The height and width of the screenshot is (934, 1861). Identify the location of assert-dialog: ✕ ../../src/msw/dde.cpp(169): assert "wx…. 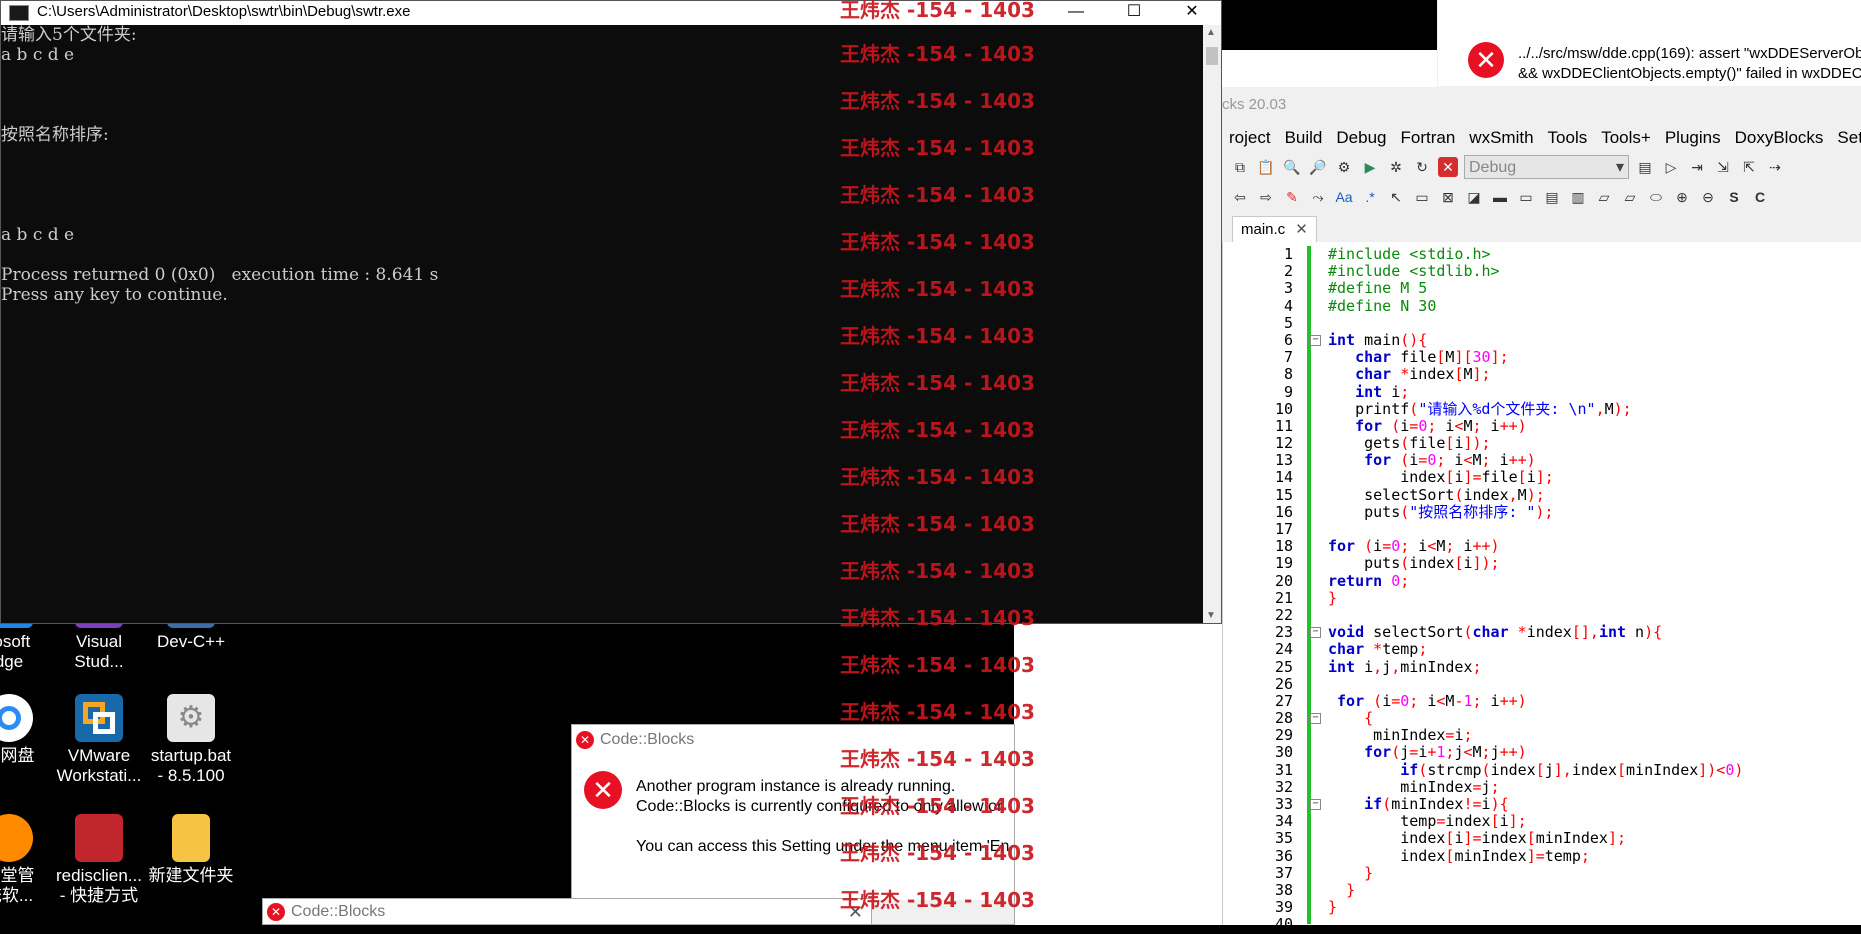
(1649, 43).